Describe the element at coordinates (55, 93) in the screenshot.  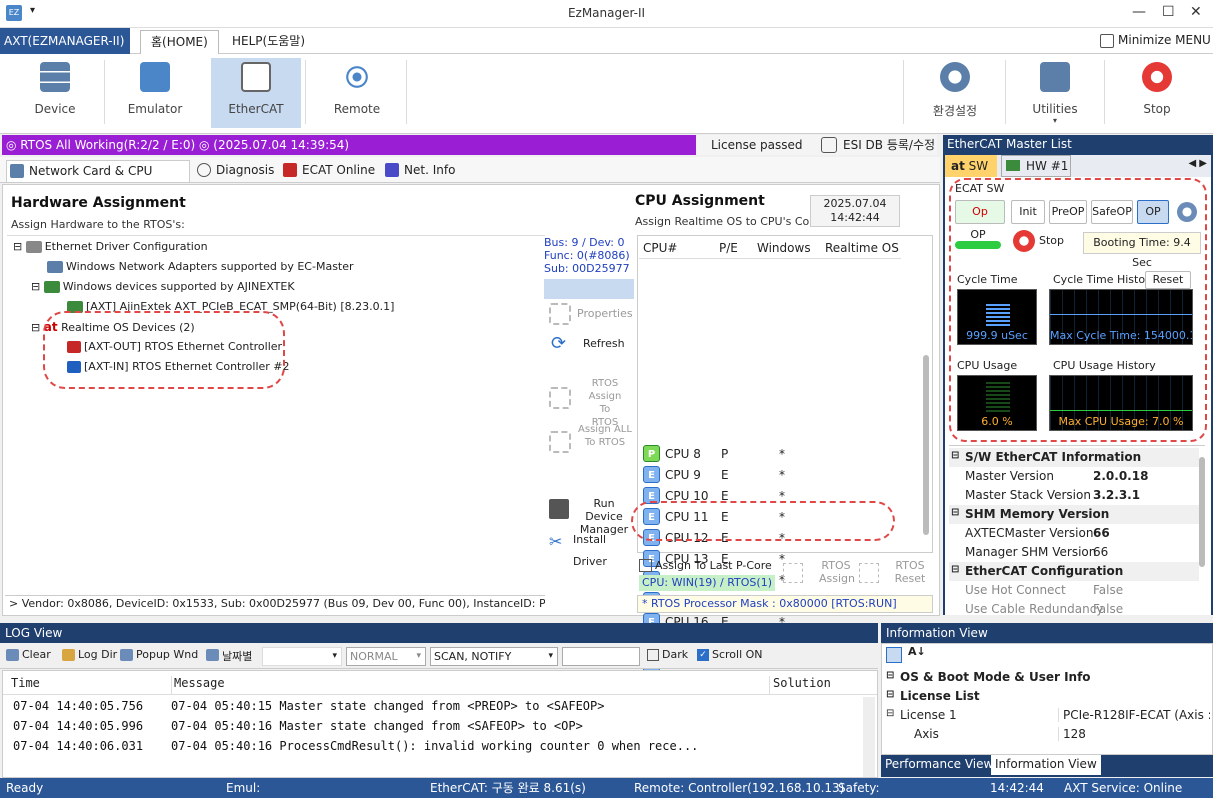
I see `device-button: Device` at that location.